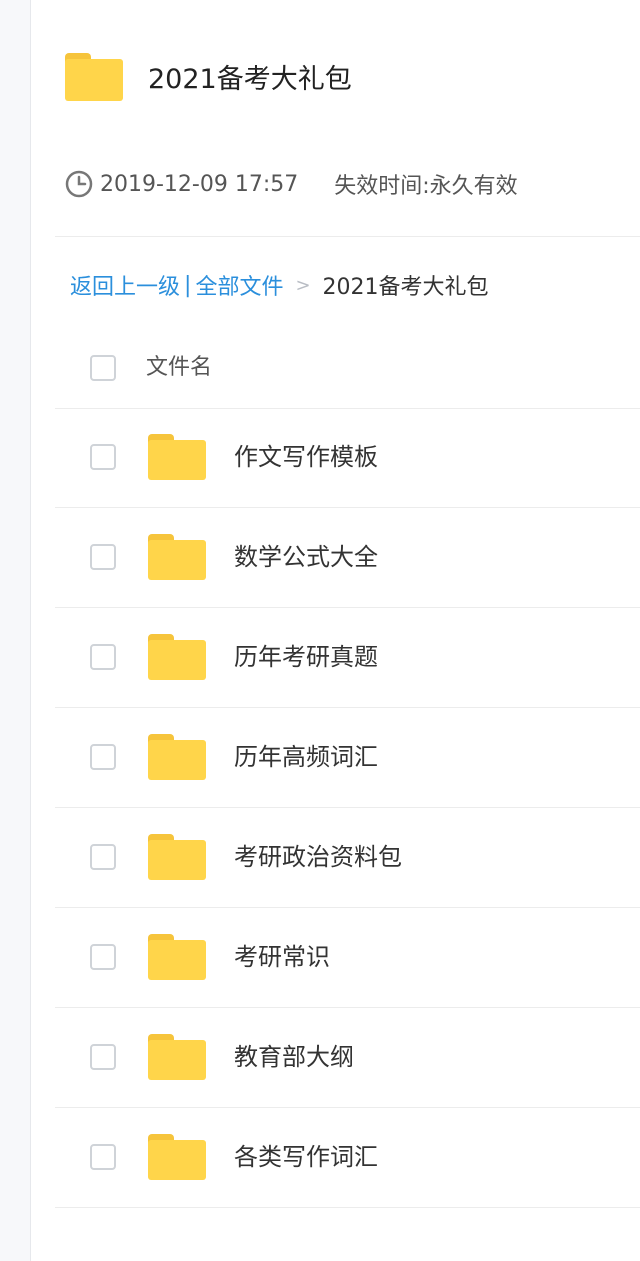 This screenshot has height=1261, width=640. What do you see at coordinates (347, 236) in the screenshot?
I see `divider` at bounding box center [347, 236].